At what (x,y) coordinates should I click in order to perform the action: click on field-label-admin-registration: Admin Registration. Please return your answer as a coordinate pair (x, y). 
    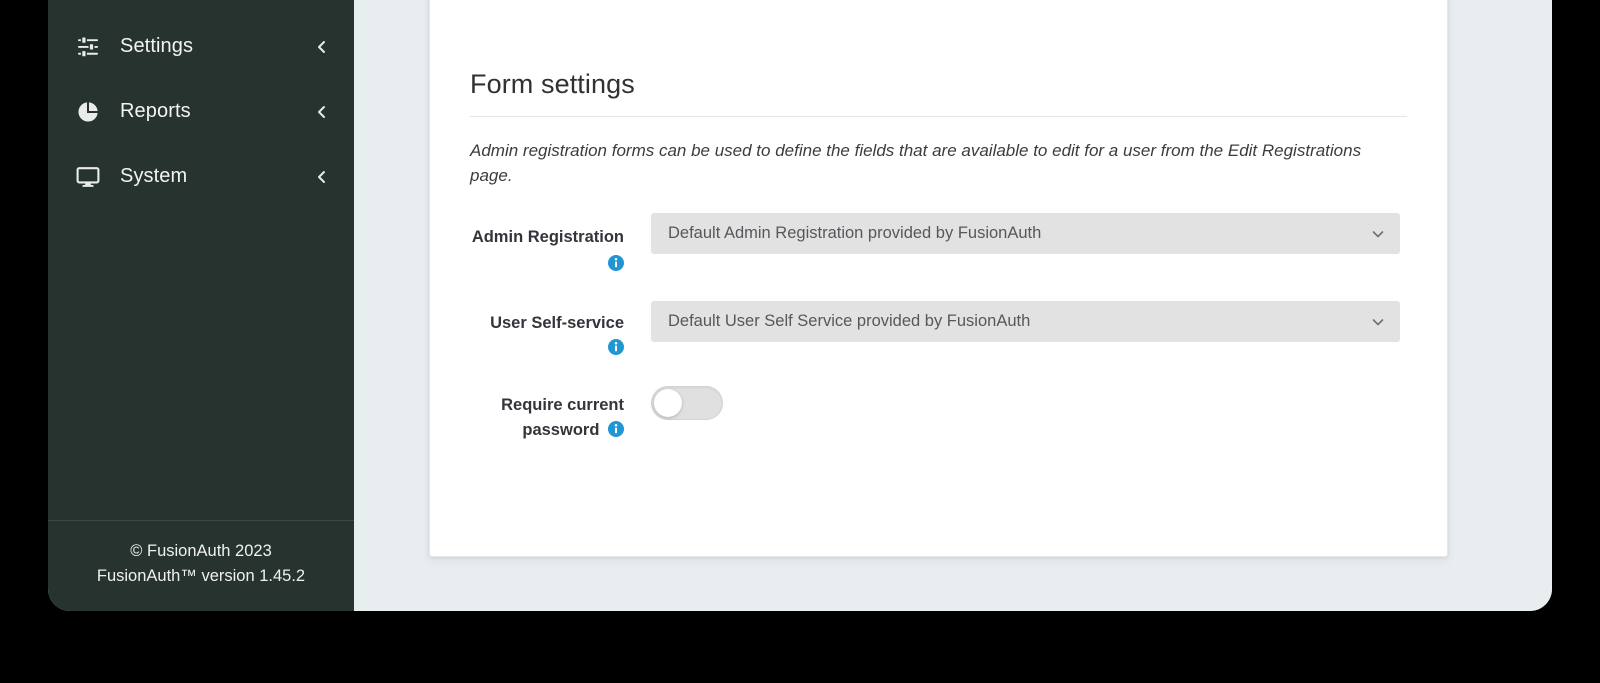
    Looking at the image, I should click on (560, 246).